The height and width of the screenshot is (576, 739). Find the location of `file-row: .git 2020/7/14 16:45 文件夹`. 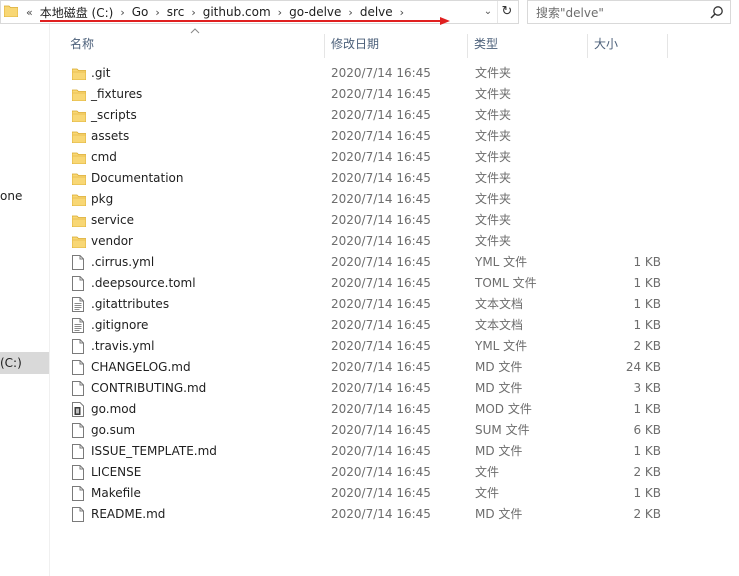

file-row: .git 2020/7/14 16:45 文件夹 is located at coordinates (368, 73).